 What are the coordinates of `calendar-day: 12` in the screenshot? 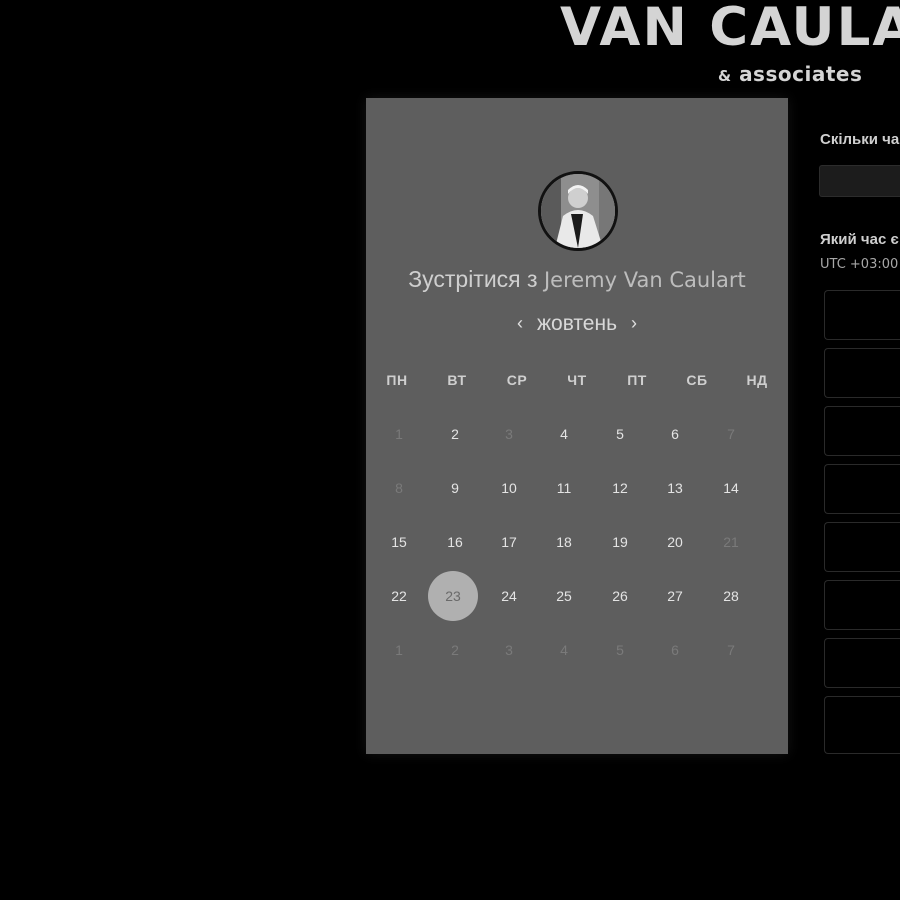 It's located at (620, 488).